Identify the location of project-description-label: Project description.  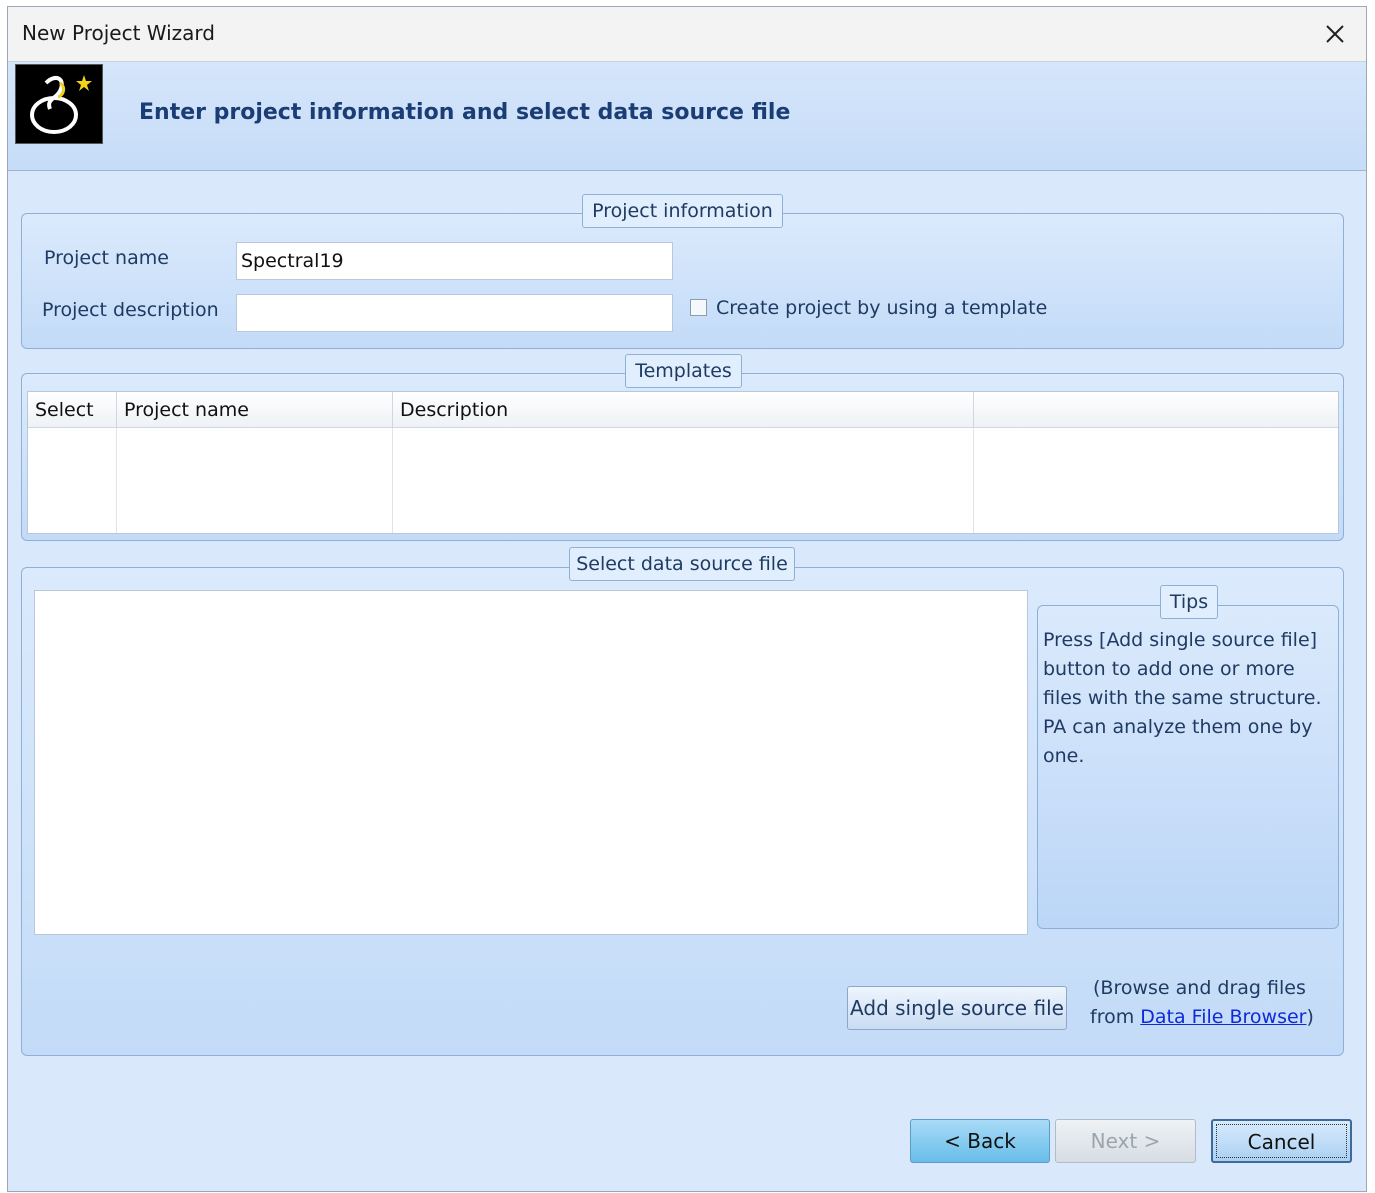
(130, 310).